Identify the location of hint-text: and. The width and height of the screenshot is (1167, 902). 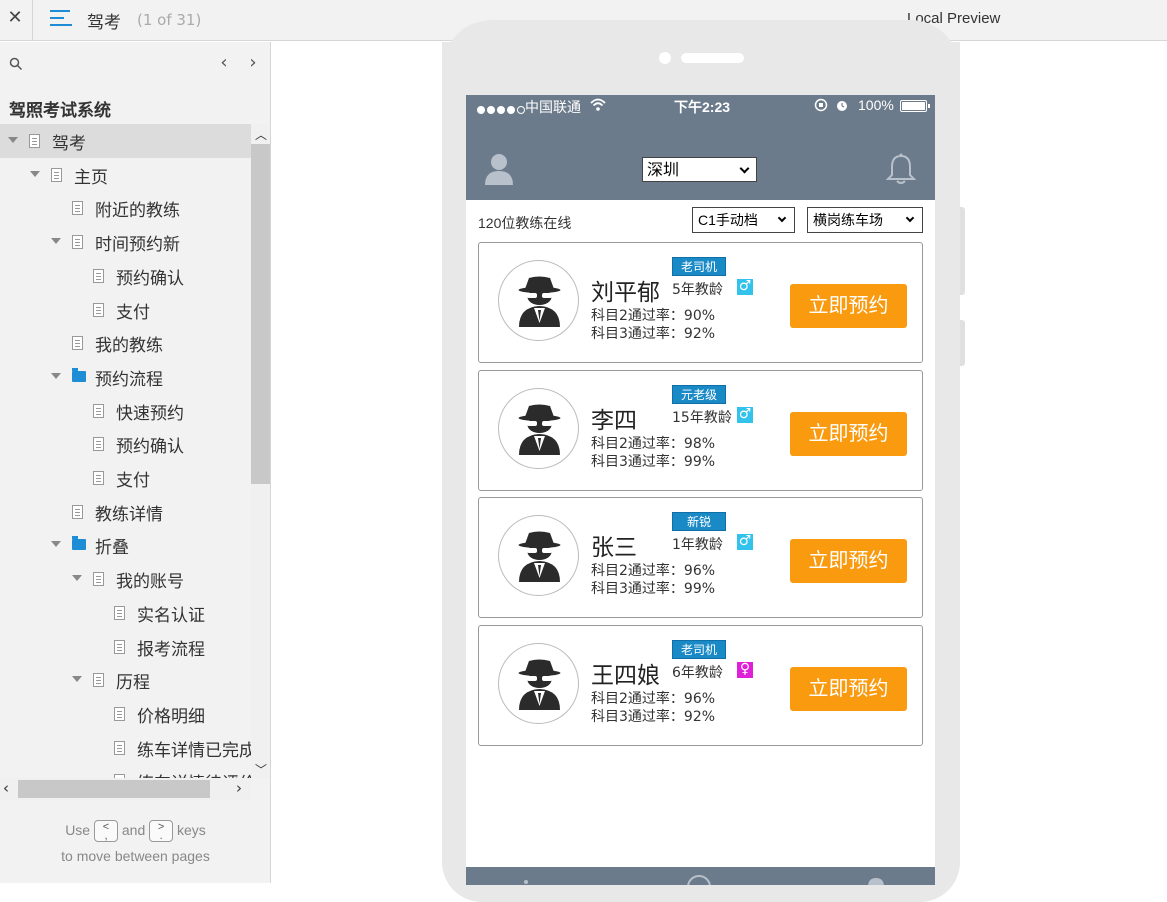
(133, 830).